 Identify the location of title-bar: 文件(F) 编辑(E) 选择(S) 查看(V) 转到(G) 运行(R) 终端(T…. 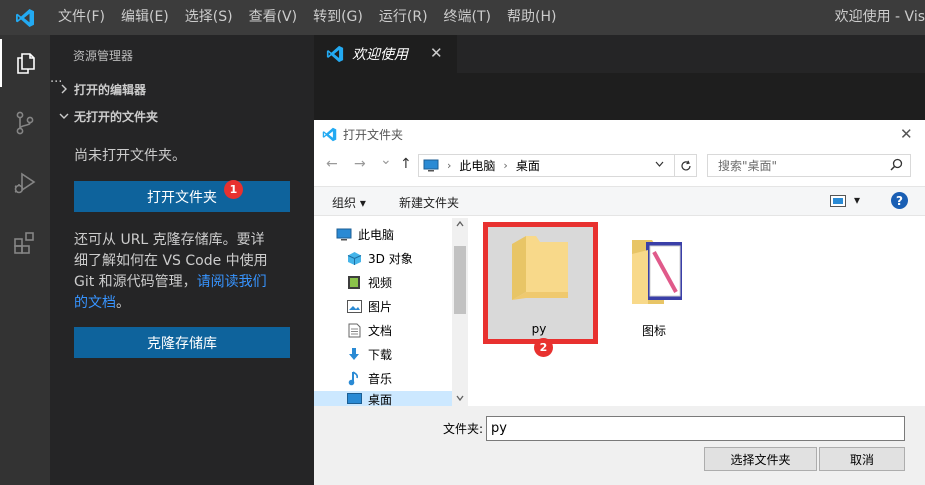
(462, 17).